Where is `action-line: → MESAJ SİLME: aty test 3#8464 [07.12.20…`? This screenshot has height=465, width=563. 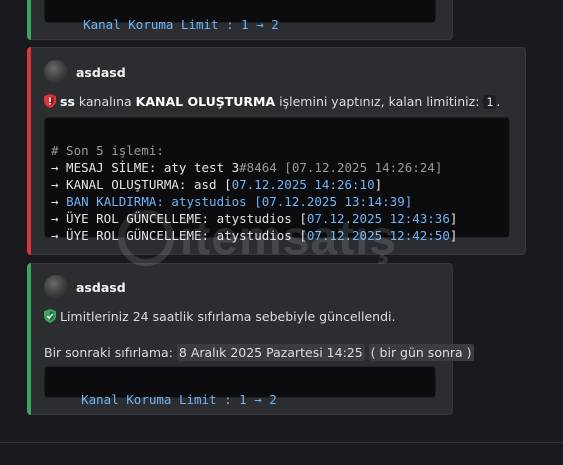
action-line: → MESAJ SİLME: aty test 3#8464 [07.12.20… is located at coordinates (247, 167).